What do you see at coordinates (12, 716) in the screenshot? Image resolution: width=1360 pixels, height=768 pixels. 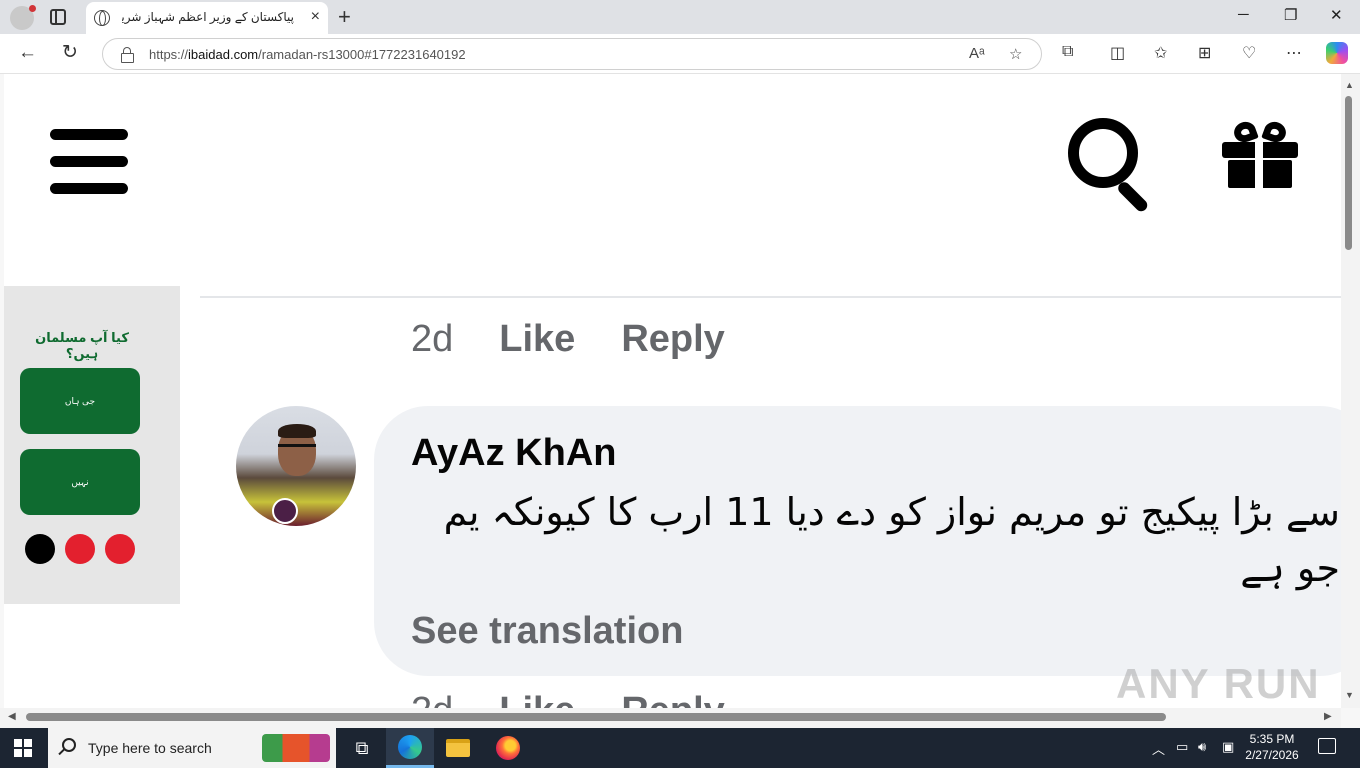 I see `scroll-left-arrow-icon: ◀` at bounding box center [12, 716].